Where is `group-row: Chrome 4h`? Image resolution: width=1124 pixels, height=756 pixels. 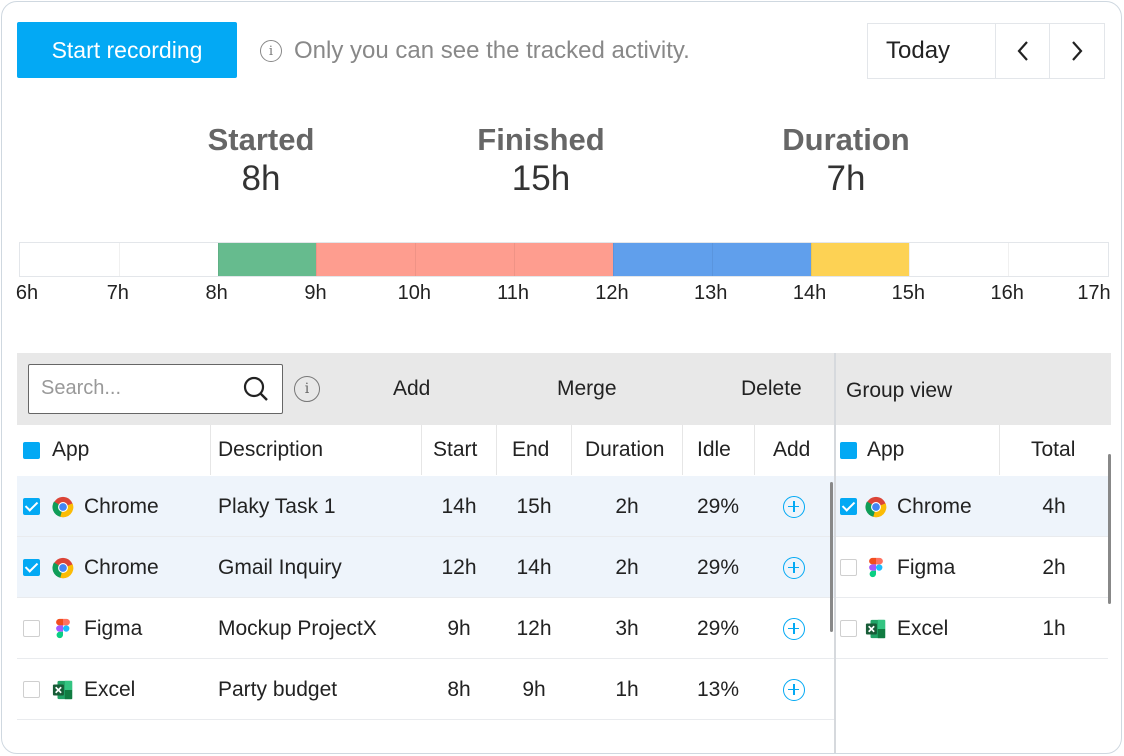 group-row: Chrome 4h is located at coordinates (972, 506).